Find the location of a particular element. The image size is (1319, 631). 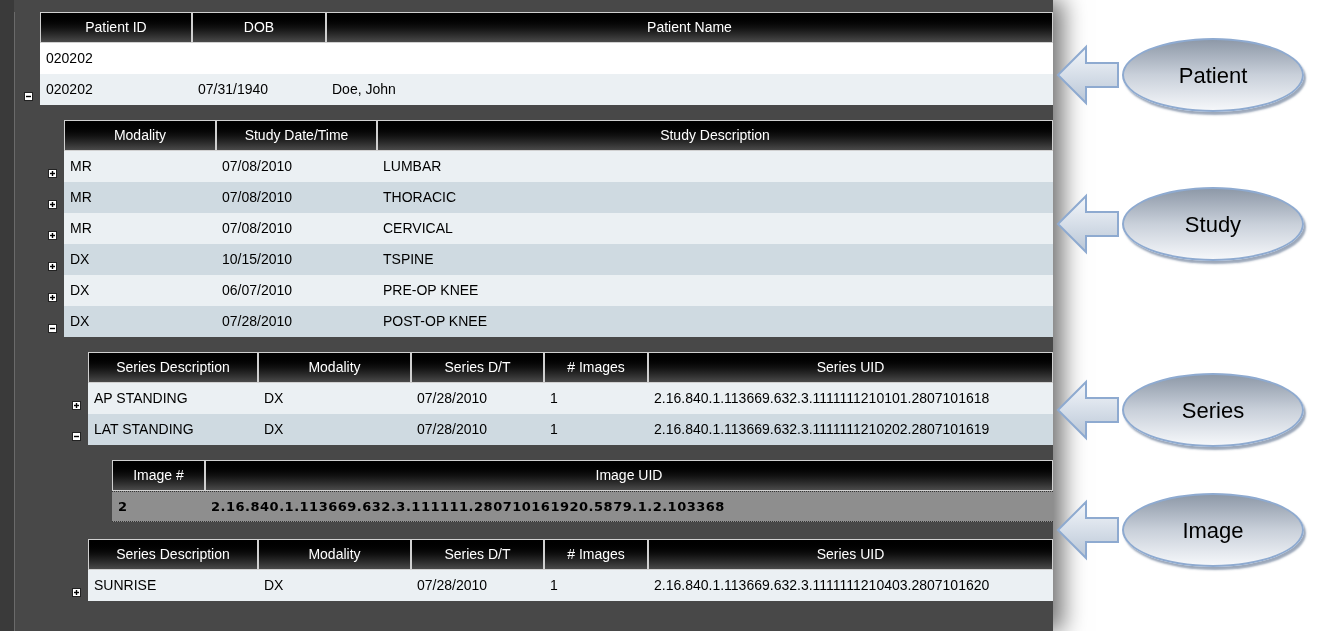

table-cell-text: LAT STANDING is located at coordinates (144, 429).